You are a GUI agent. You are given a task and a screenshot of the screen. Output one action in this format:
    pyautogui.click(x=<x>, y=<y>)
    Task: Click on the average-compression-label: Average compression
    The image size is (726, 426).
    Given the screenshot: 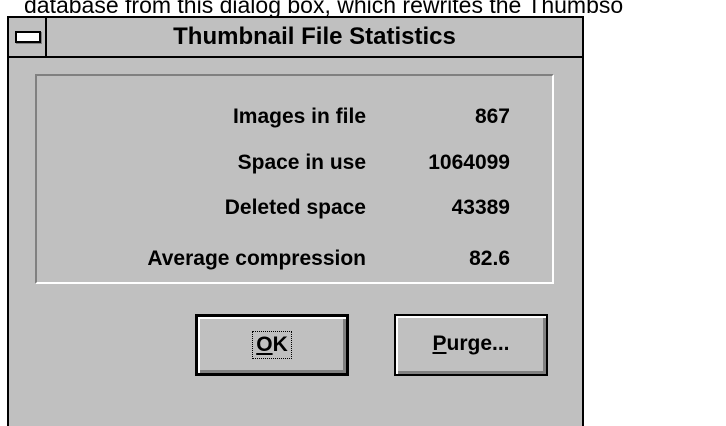 What is the action you would take?
    pyautogui.click(x=256, y=258)
    